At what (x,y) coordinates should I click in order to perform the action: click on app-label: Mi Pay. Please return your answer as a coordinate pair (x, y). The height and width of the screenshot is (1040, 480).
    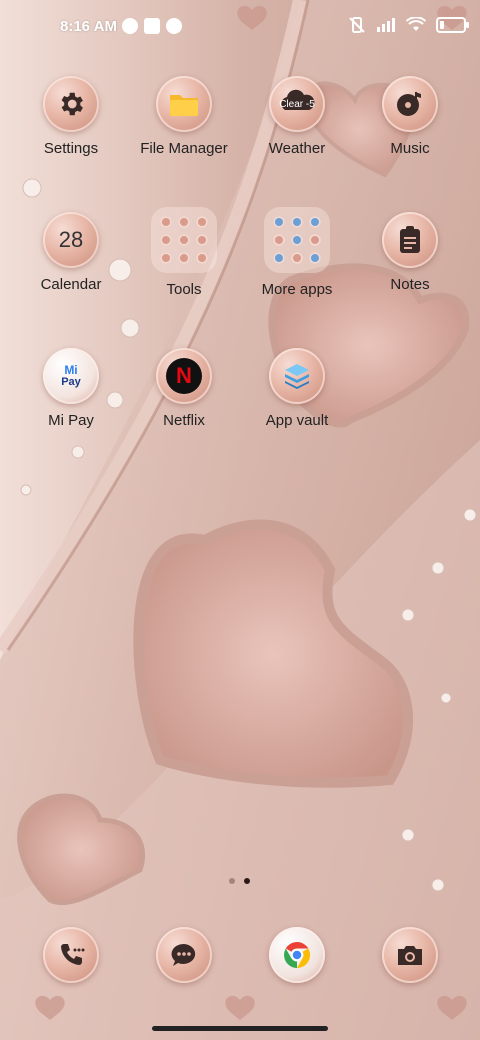
    Looking at the image, I should click on (71, 420).